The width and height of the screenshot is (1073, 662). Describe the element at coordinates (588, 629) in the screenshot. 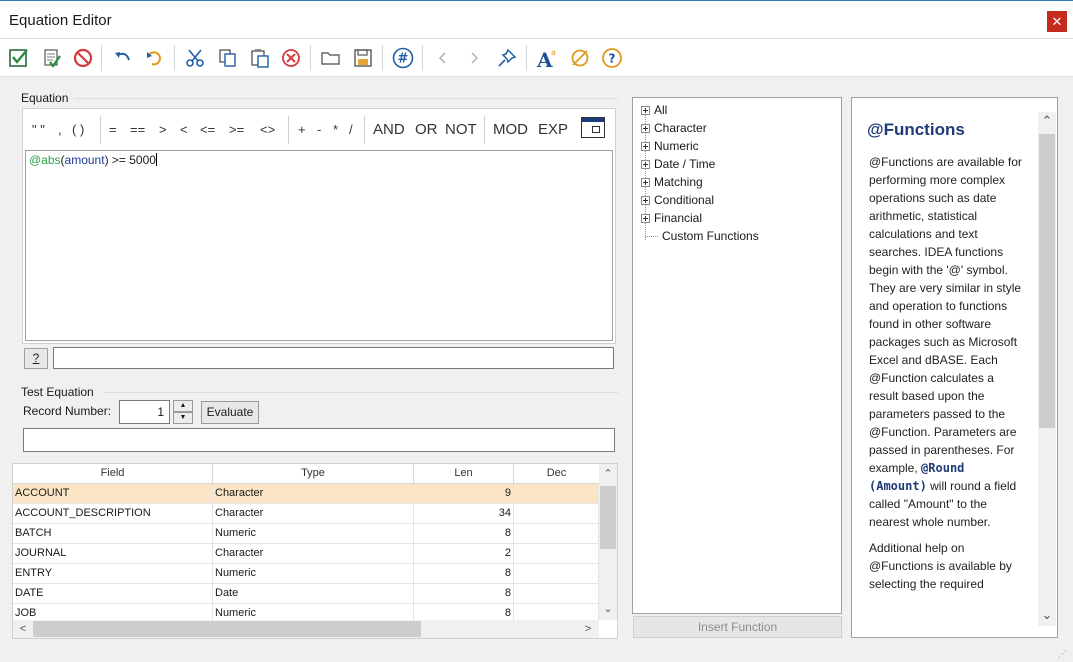

I see `scroll-right-icon: >` at that location.